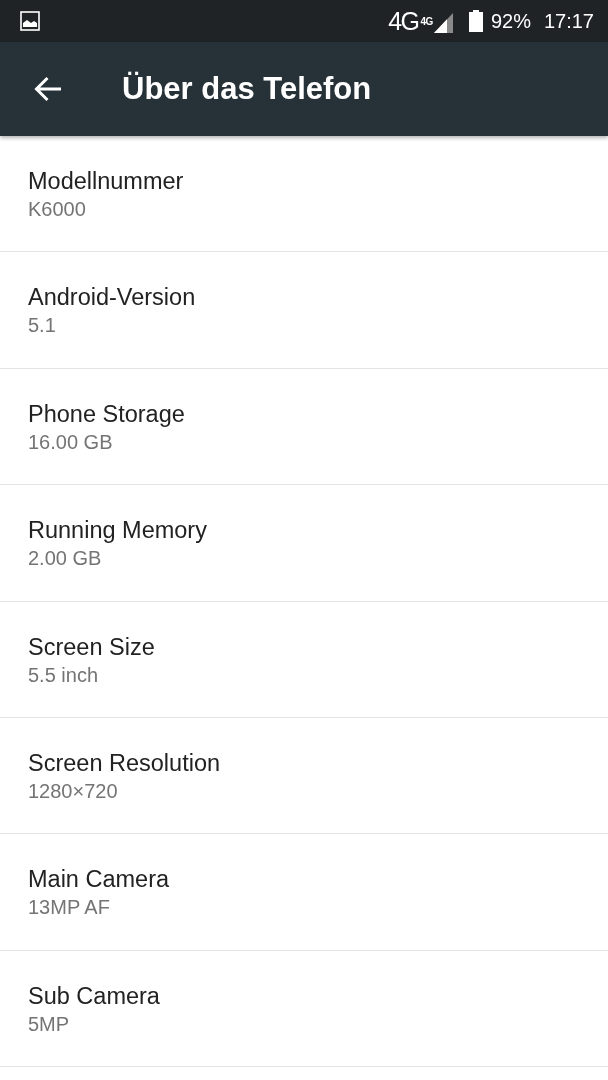  I want to click on battery-percentage: 92%, so click(510, 21).